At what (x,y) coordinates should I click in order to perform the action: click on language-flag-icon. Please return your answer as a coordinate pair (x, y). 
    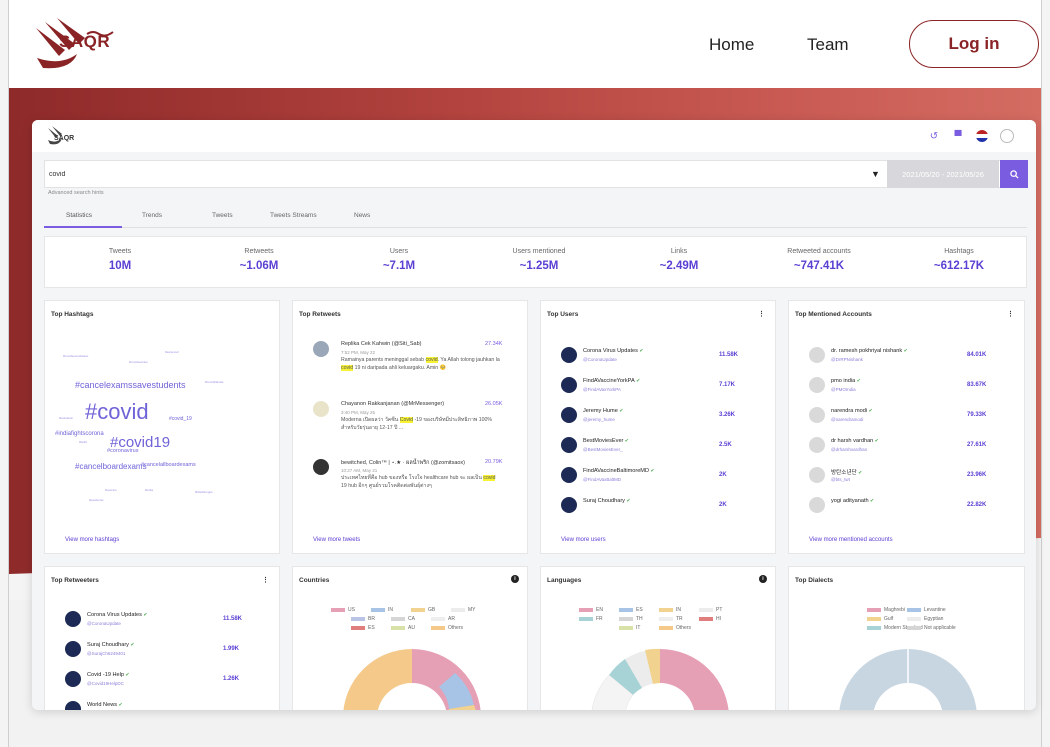
    Looking at the image, I should click on (982, 136).